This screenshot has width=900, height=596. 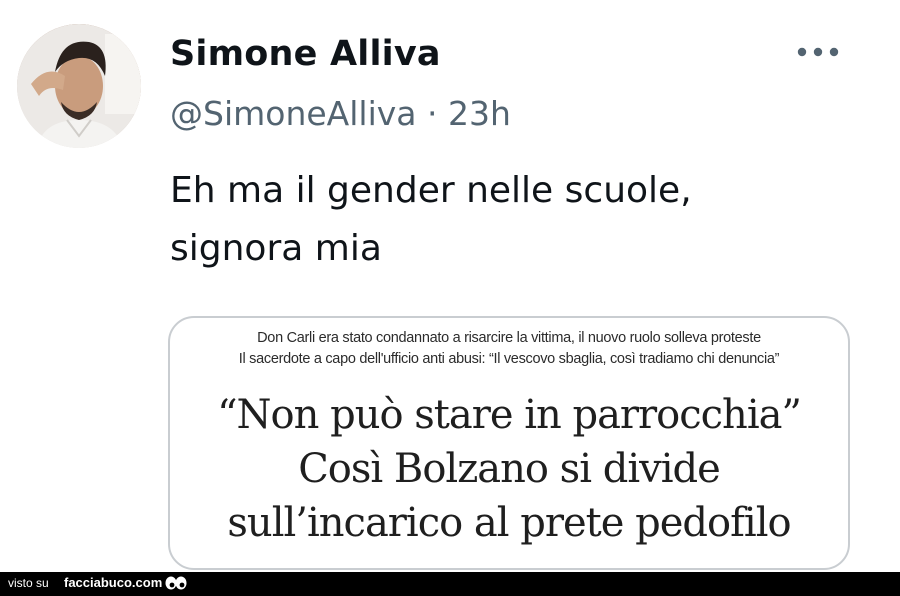 What do you see at coordinates (293, 113) in the screenshot?
I see `user-handle: @SimoneAlliva` at bounding box center [293, 113].